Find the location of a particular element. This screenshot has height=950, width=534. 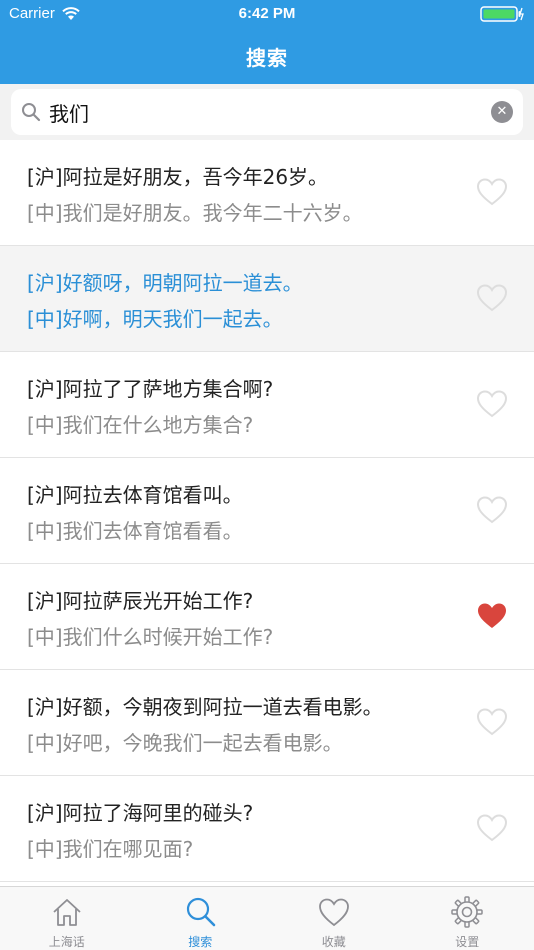

tab-gear: 设置 is located at coordinates (467, 918).